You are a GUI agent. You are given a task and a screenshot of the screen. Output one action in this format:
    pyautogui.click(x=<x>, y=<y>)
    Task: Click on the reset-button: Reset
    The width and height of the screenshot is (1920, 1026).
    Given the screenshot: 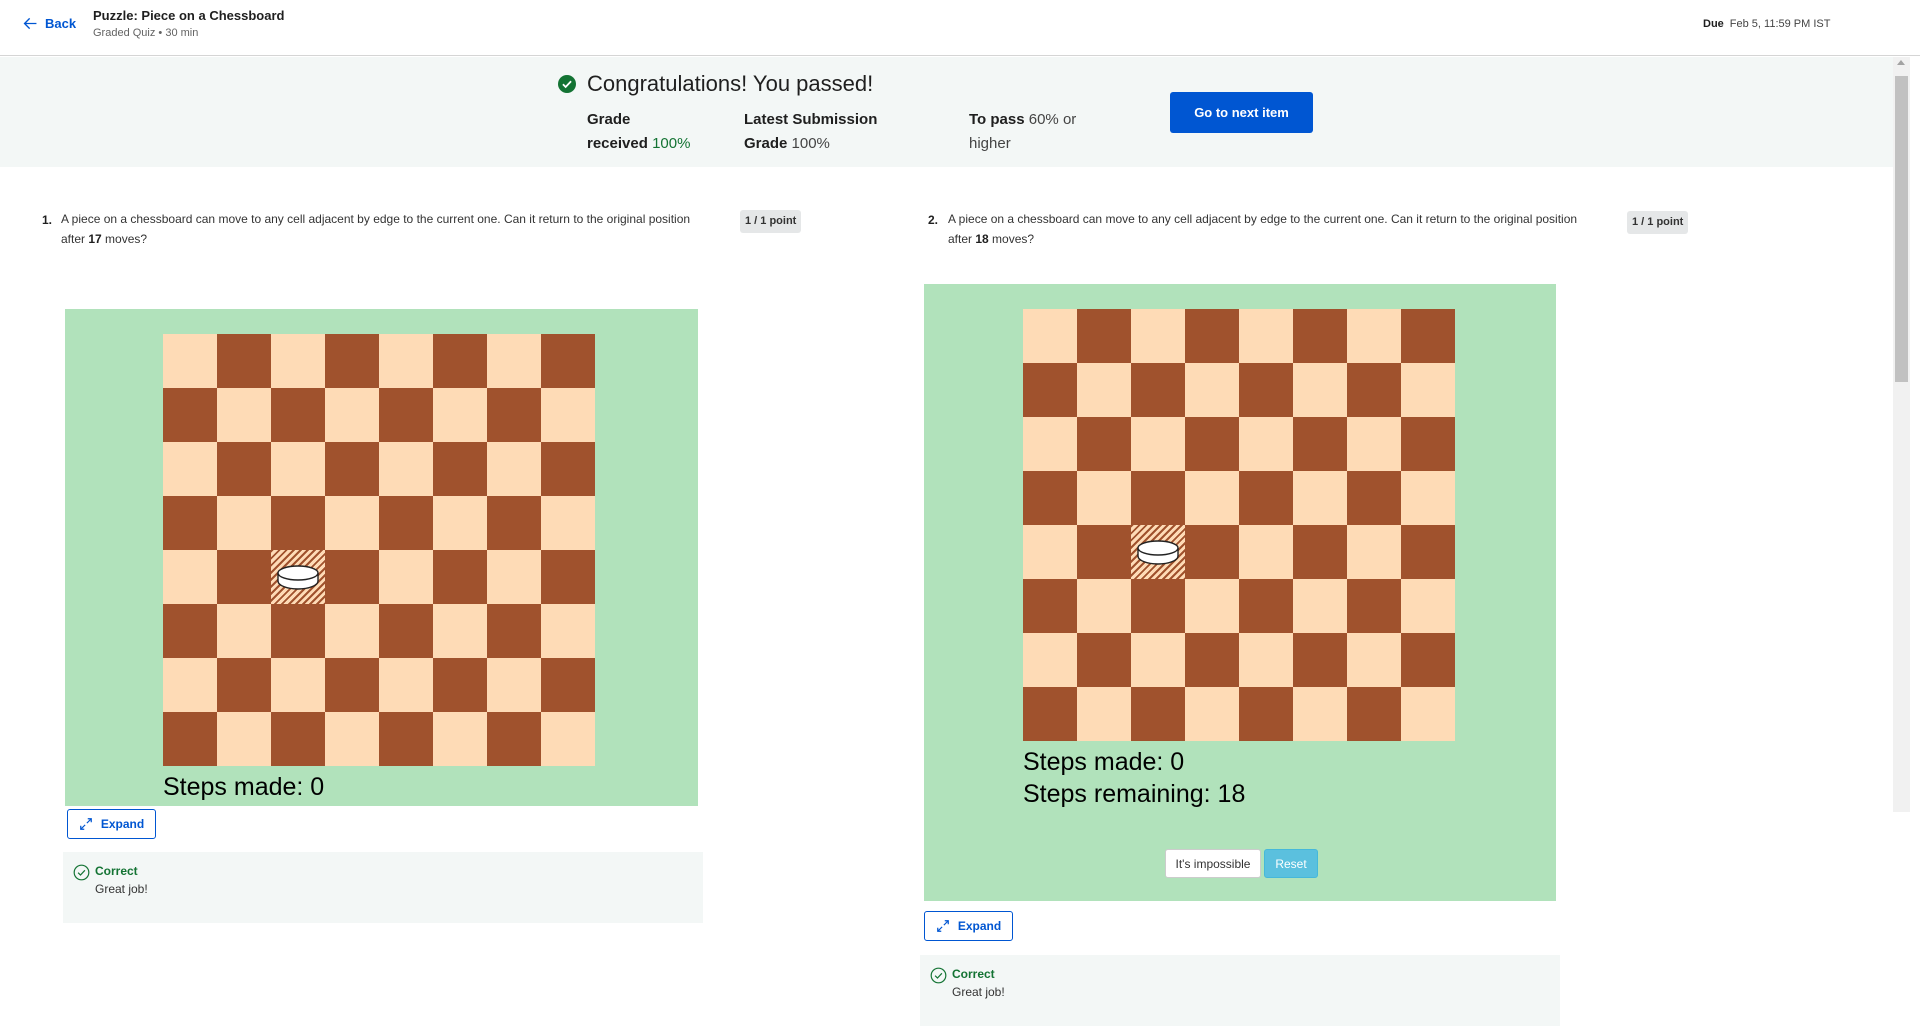 What is the action you would take?
    pyautogui.click(x=1291, y=863)
    